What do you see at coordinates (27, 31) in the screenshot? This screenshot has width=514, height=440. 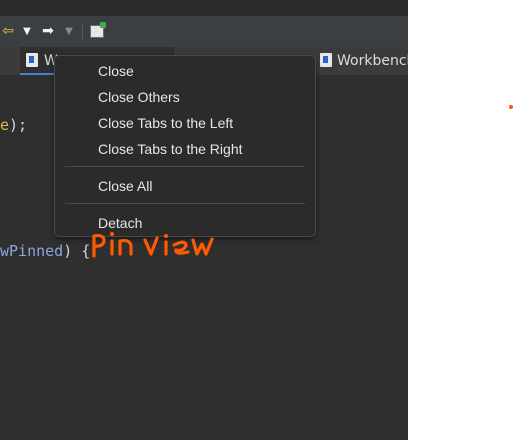 I see `back-dropdown-icon: ▼` at bounding box center [27, 31].